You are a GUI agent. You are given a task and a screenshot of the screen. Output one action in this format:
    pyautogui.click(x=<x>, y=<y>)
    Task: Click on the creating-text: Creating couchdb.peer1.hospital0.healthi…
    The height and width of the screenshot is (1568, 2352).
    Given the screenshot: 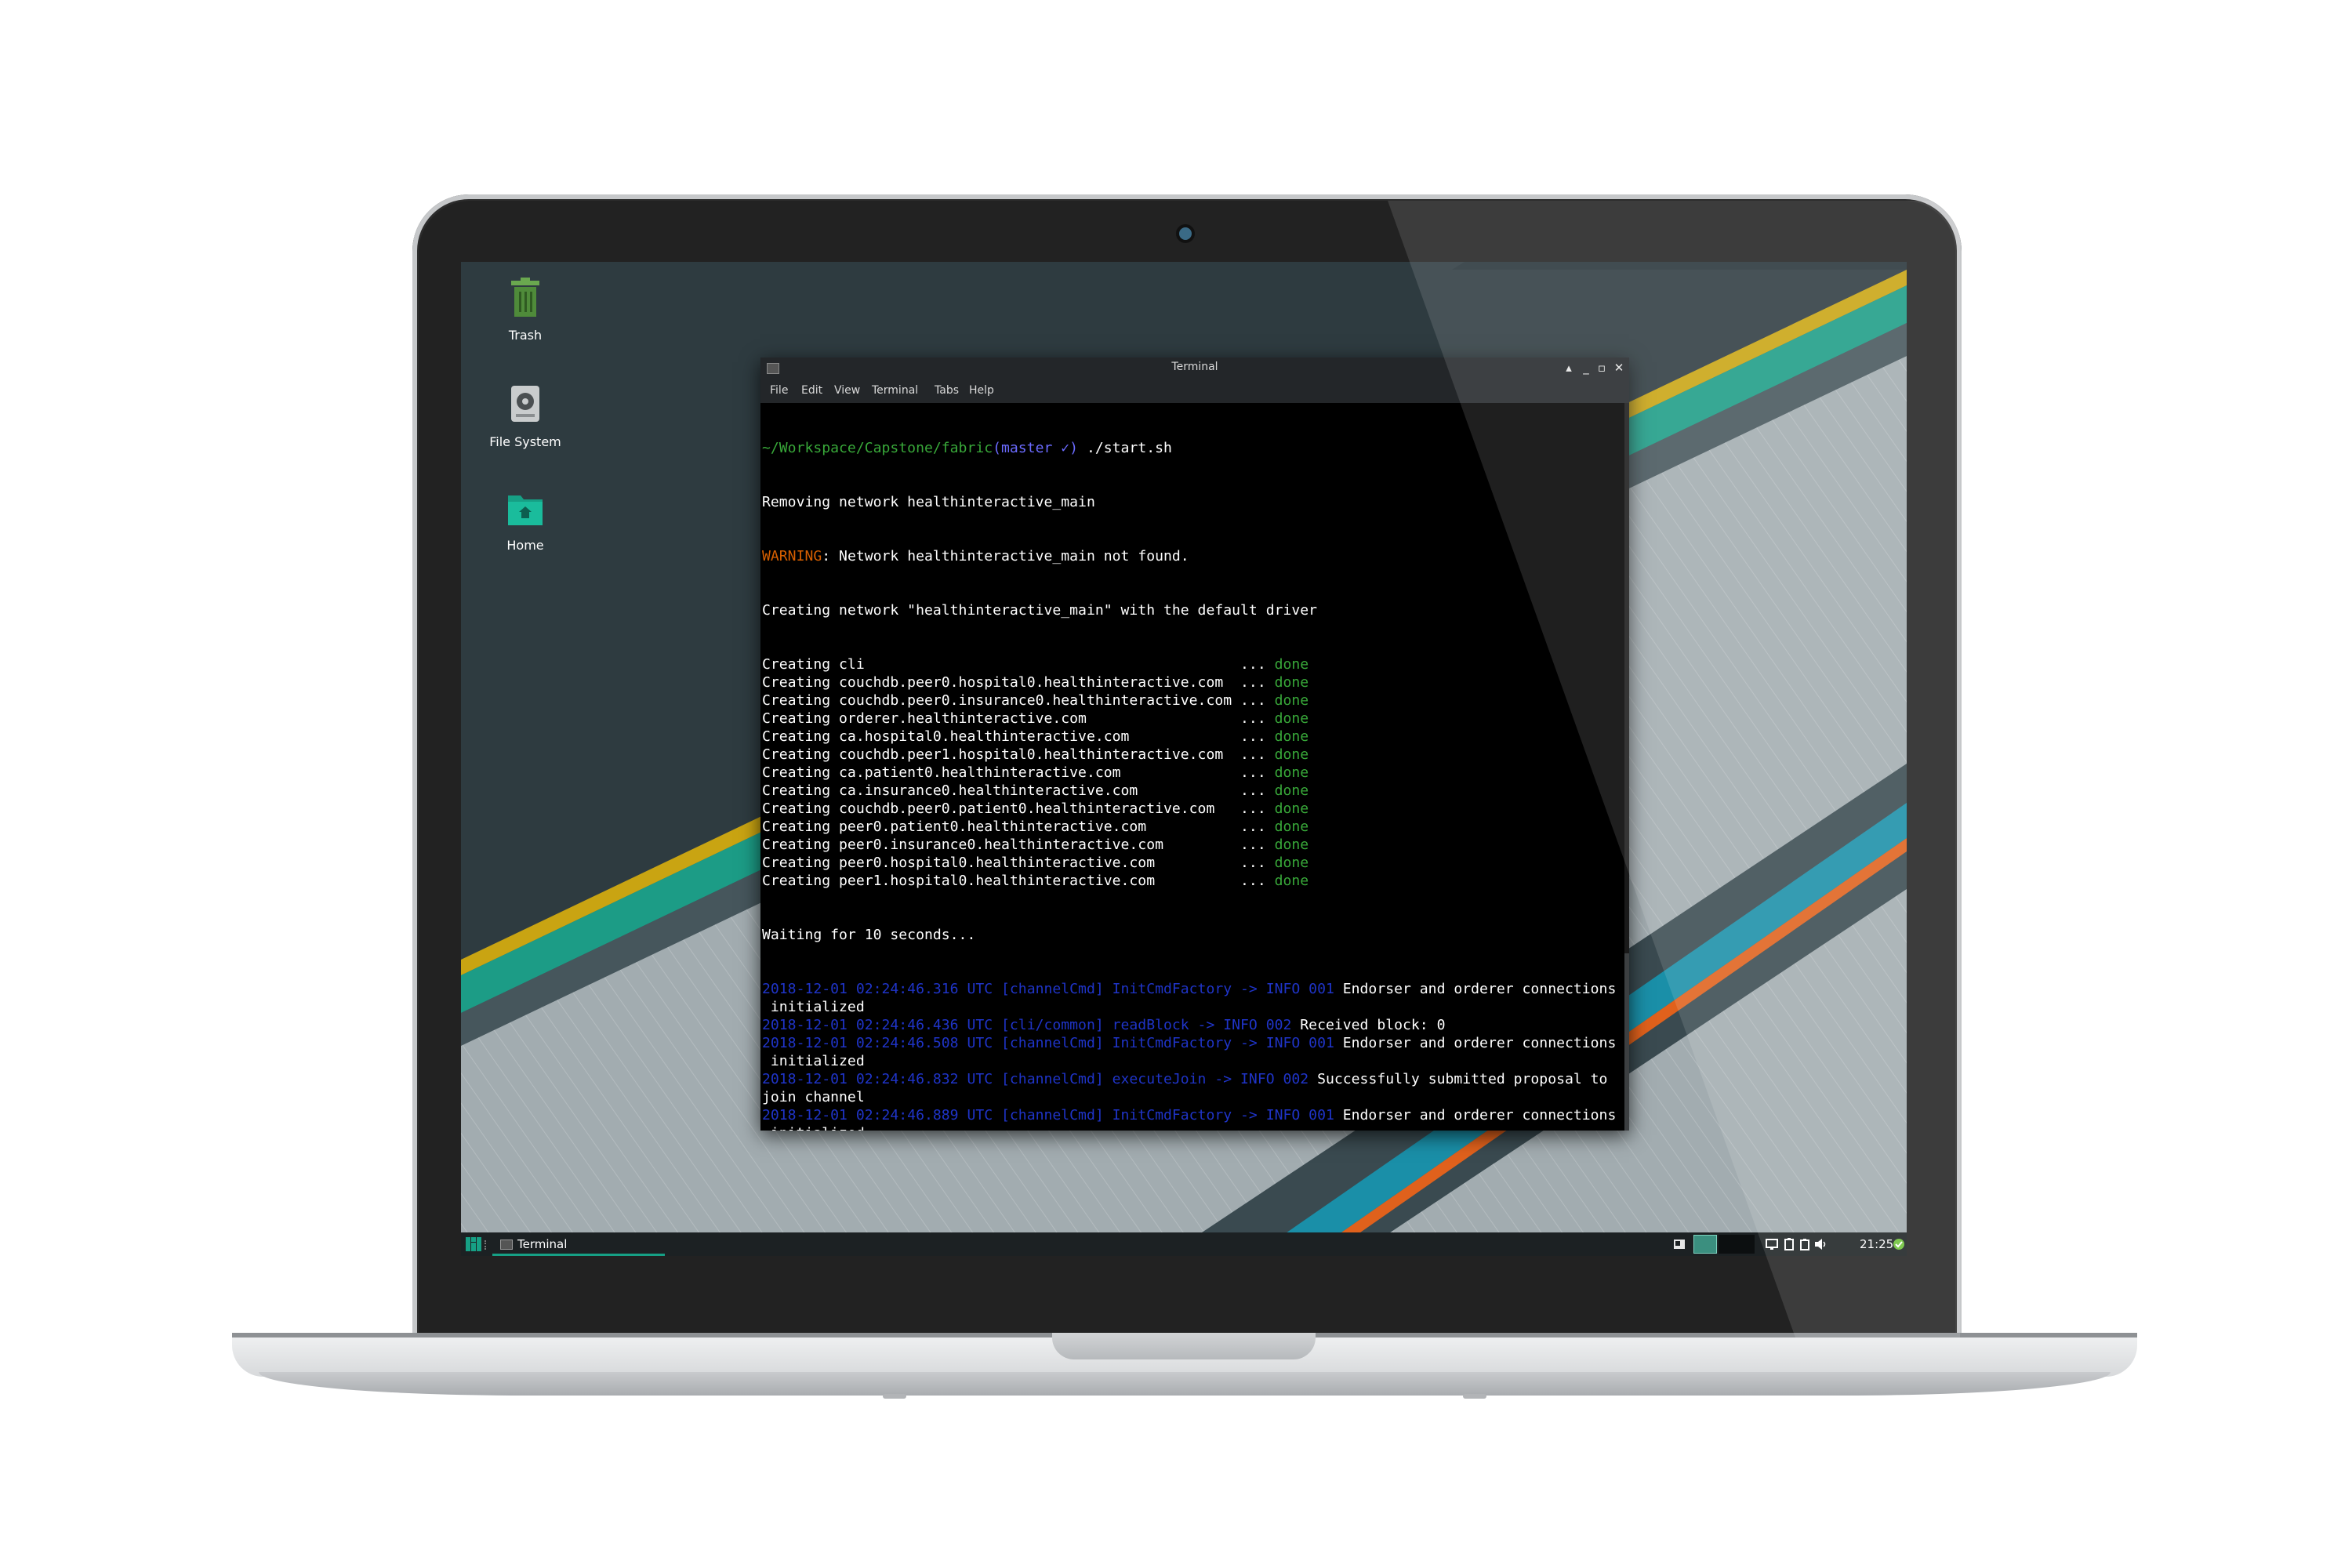 What is the action you would take?
    pyautogui.click(x=1019, y=754)
    